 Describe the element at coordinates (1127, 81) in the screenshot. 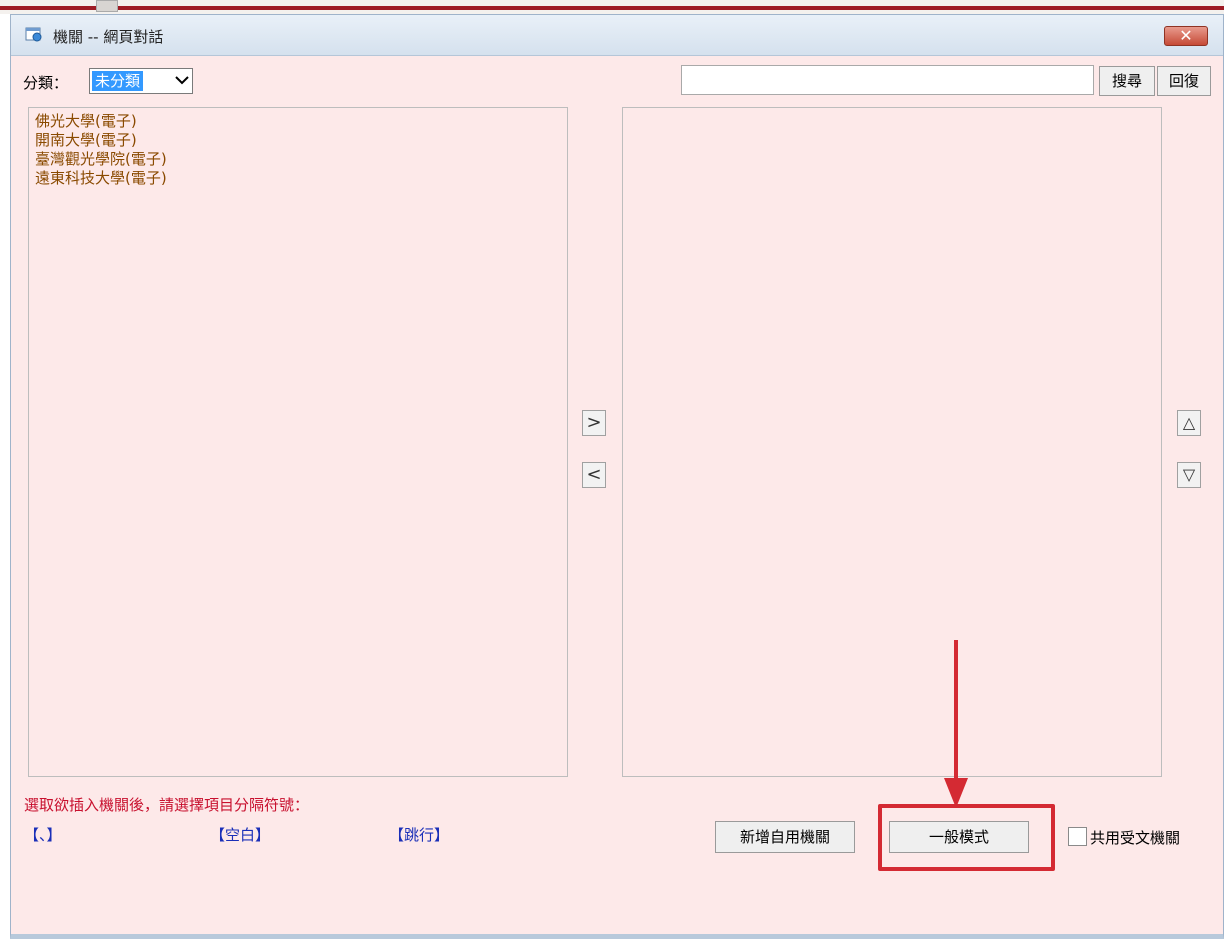

I see `search-button: 搜尋` at that location.